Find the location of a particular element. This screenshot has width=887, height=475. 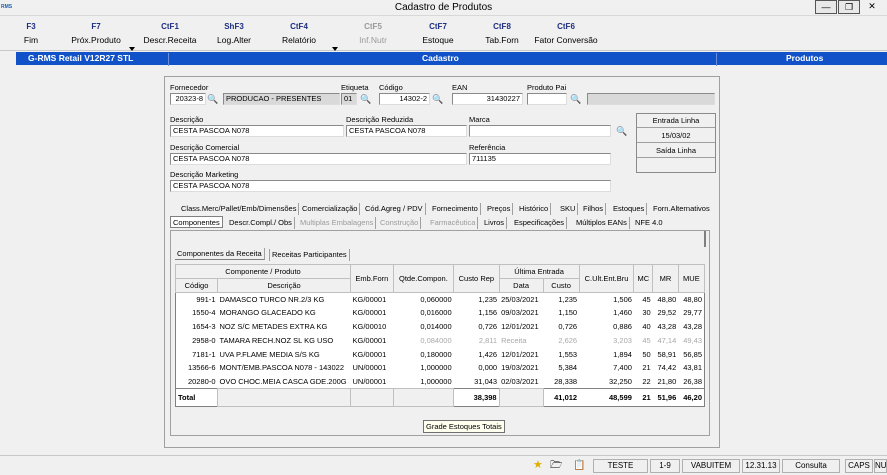

col-custo-rep: Custo Rep is located at coordinates (476, 278).